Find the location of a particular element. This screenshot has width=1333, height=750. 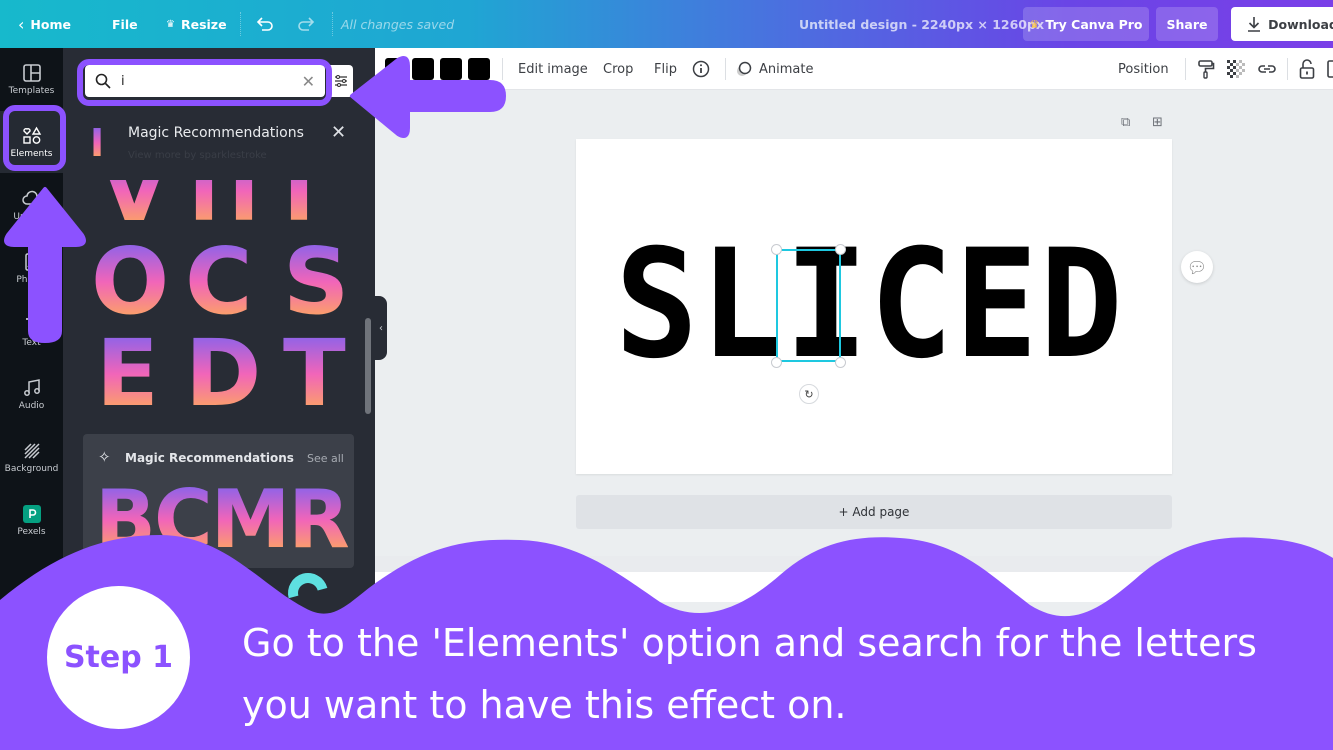

add-comment-button: 💬︎ is located at coordinates (1197, 267).